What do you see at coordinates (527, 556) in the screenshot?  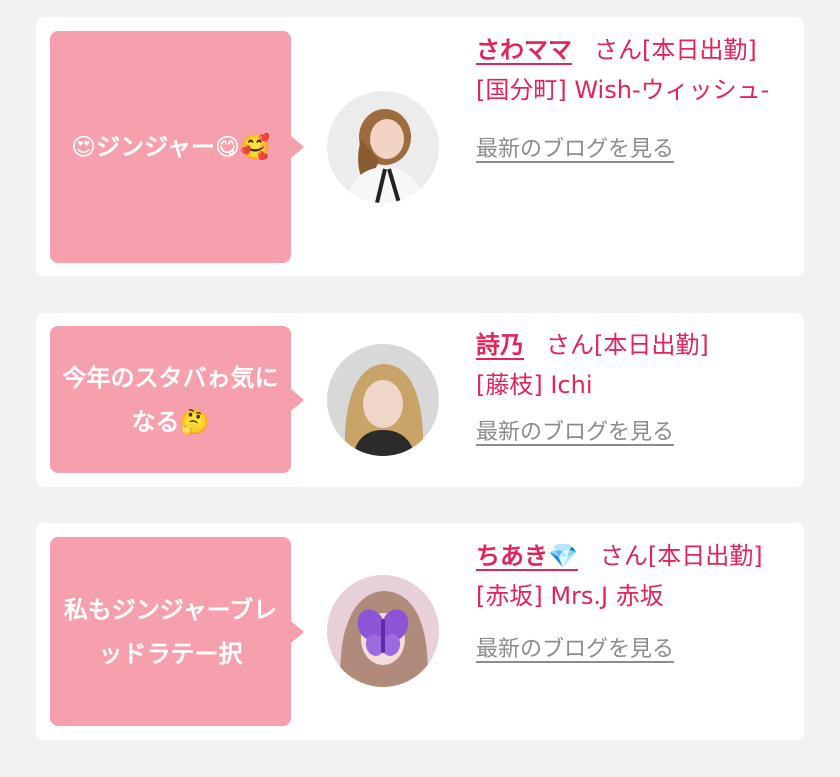 I see `girl-name-link: ちあき💎` at bounding box center [527, 556].